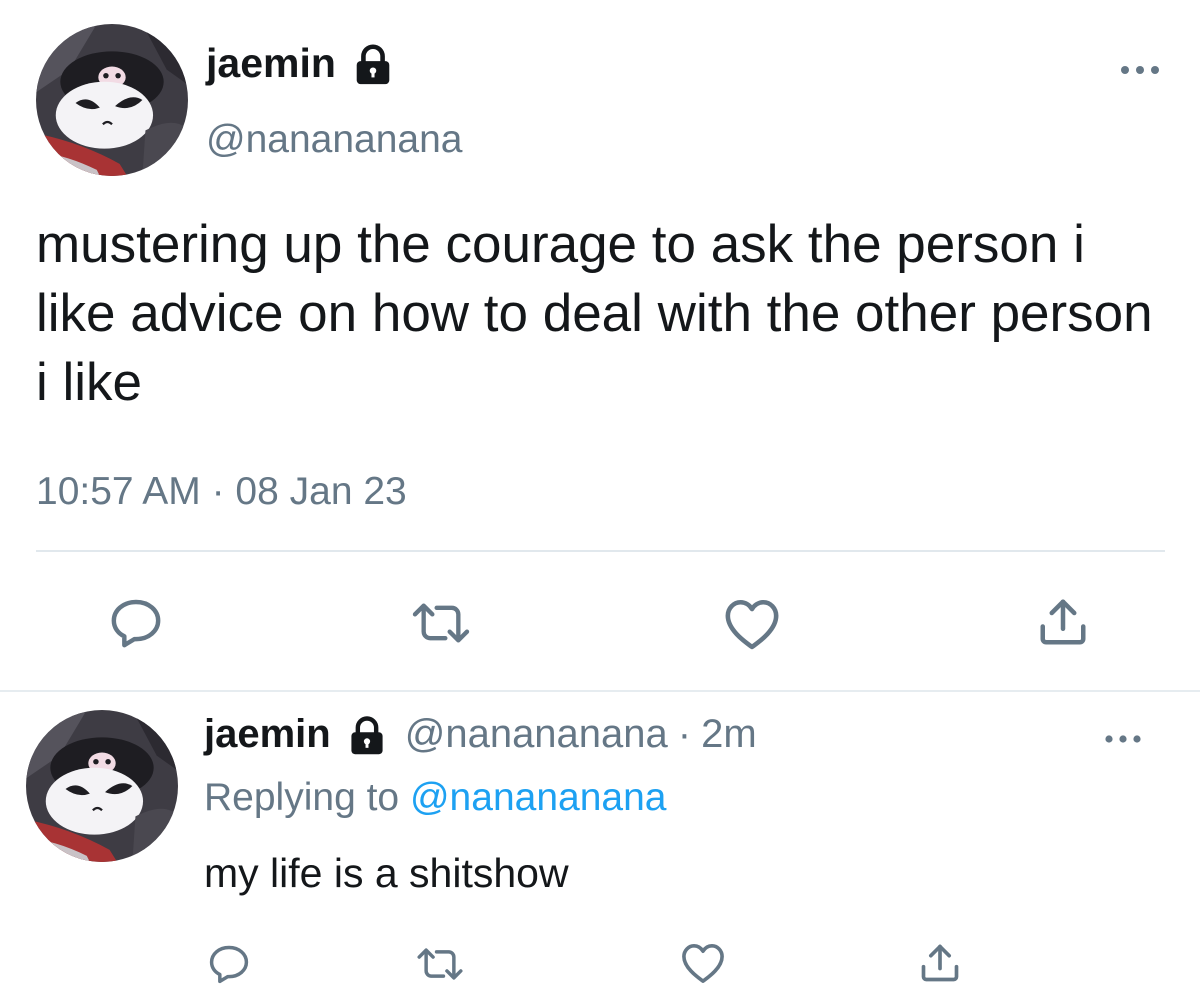 The height and width of the screenshot is (1005, 1200). I want to click on replying-to-handle: @nanananana, so click(538, 797).